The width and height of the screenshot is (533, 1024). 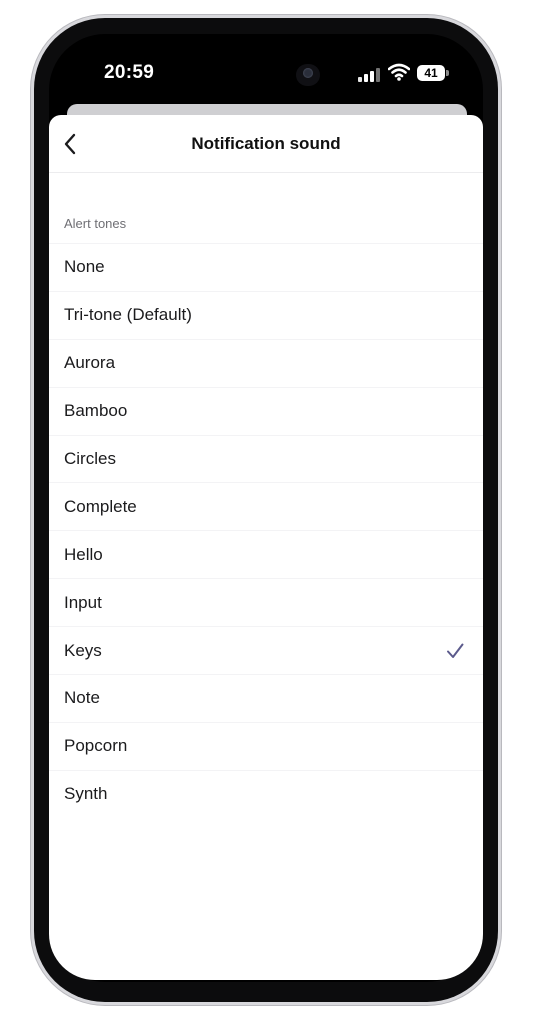 What do you see at coordinates (266, 793) in the screenshot?
I see `list-item-tone: Synth` at bounding box center [266, 793].